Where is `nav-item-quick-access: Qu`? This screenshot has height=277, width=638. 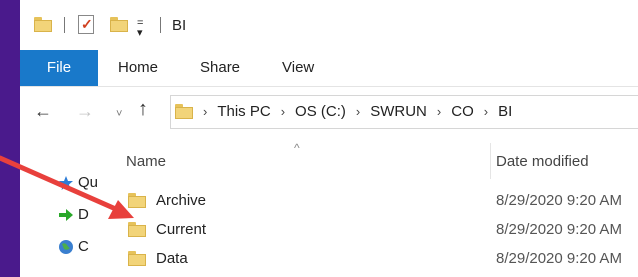 nav-item-quick-access: Qu is located at coordinates (78, 183).